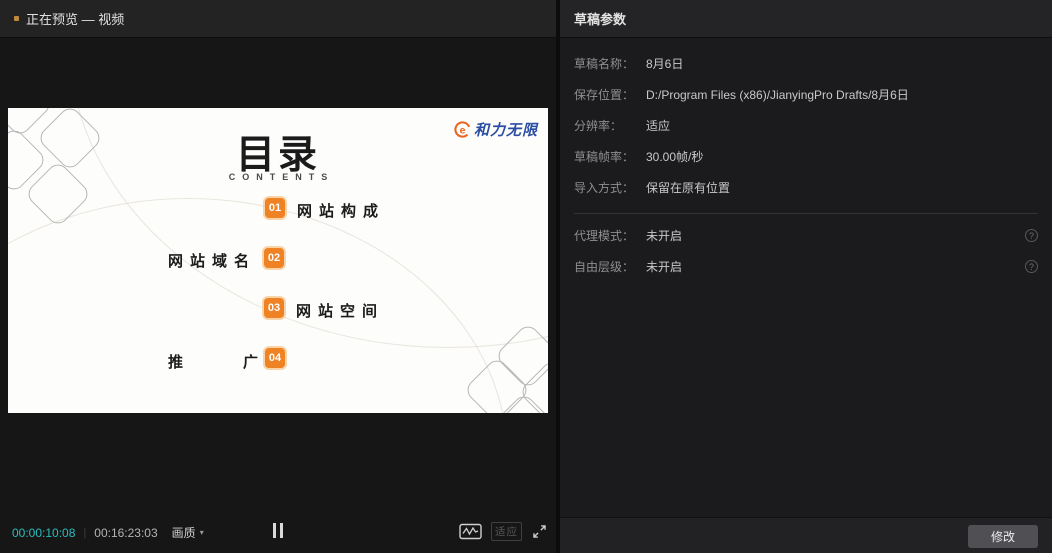 This screenshot has width=1052, height=553. I want to click on field-free-layer: 自由层级： 未开启 ?, so click(806, 266).